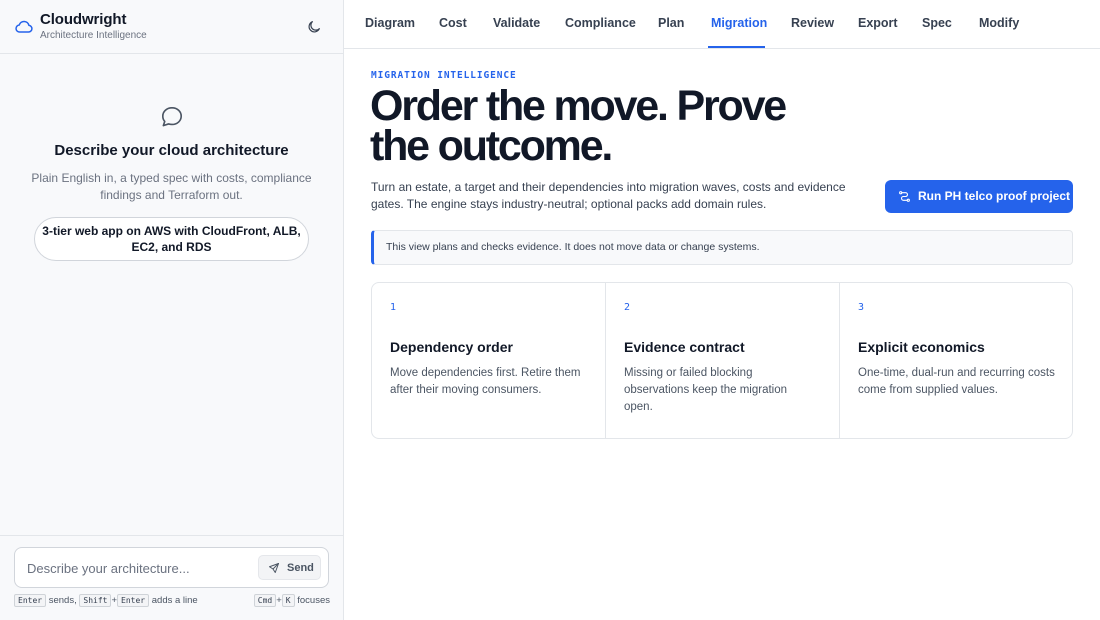  What do you see at coordinates (171, 27) in the screenshot?
I see `brand-header: Cloudwright Architecture Intelligence` at bounding box center [171, 27].